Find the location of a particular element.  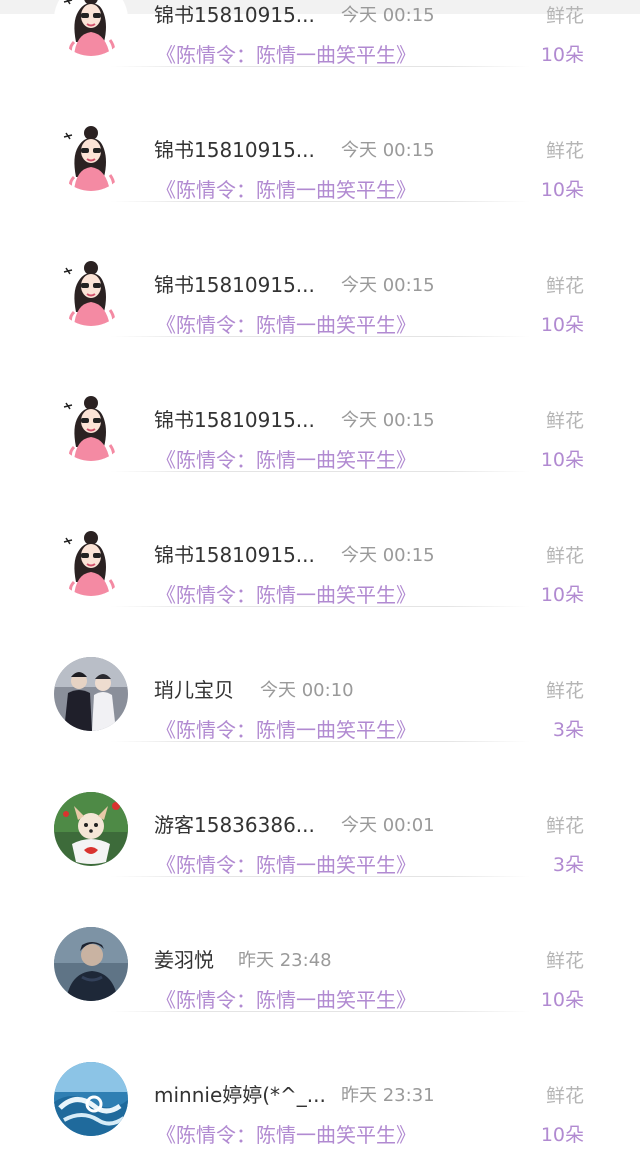

timestamp: 昨天 23:48 is located at coordinates (285, 960).